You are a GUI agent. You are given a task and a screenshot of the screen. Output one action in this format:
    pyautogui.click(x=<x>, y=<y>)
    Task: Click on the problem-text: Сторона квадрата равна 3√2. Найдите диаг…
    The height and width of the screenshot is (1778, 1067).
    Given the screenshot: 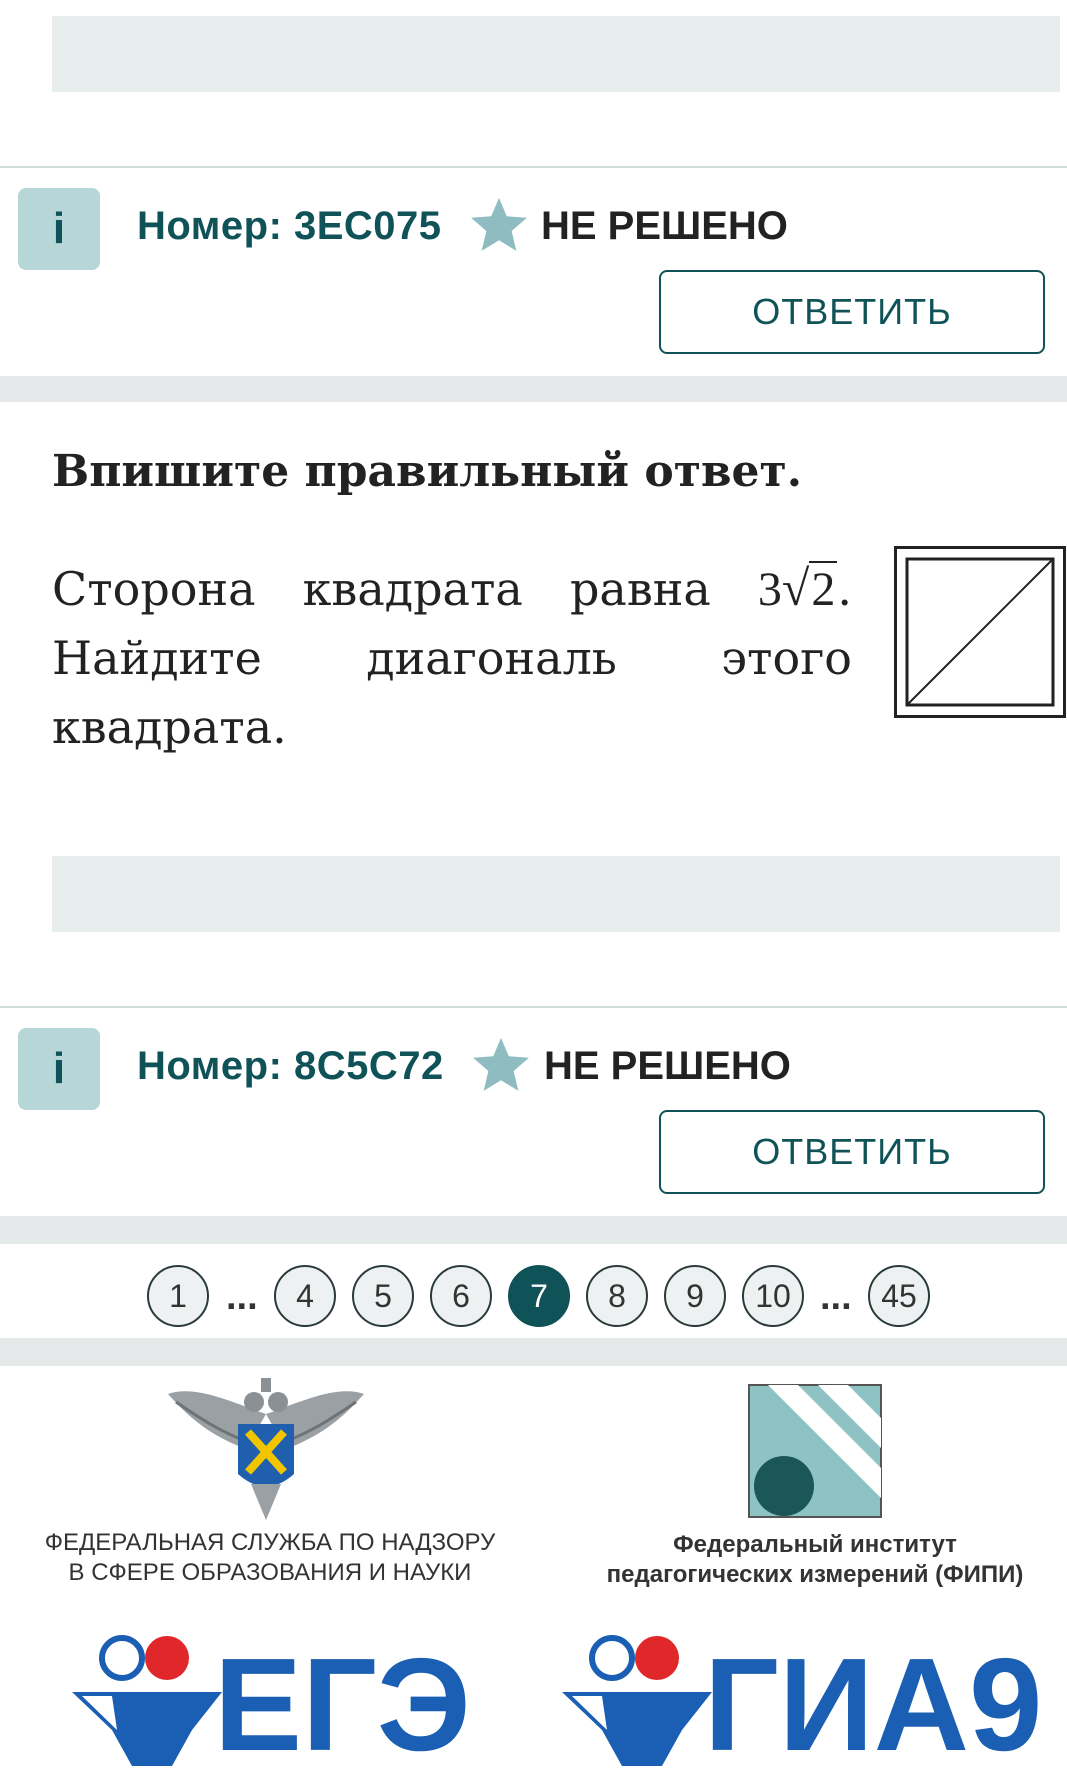 What is the action you would take?
    pyautogui.click(x=452, y=657)
    